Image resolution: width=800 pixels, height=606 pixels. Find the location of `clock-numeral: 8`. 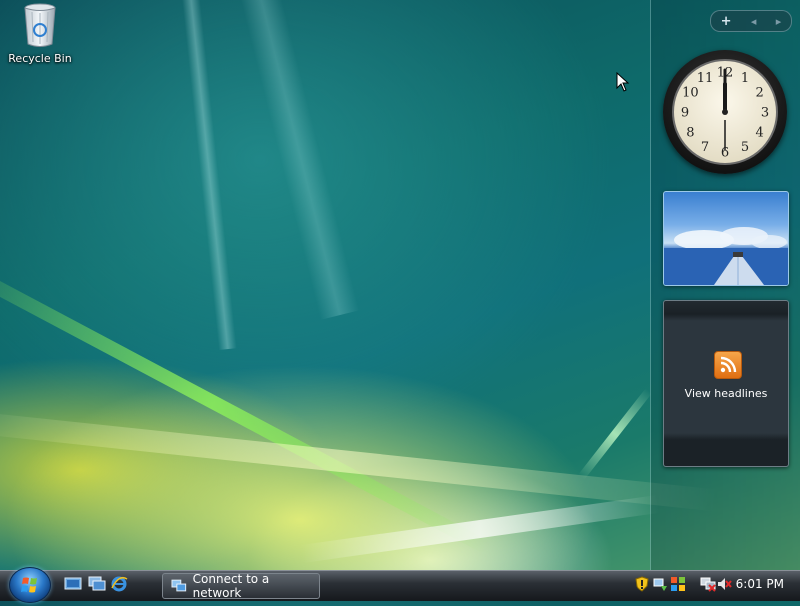

clock-numeral: 8 is located at coordinates (690, 133).